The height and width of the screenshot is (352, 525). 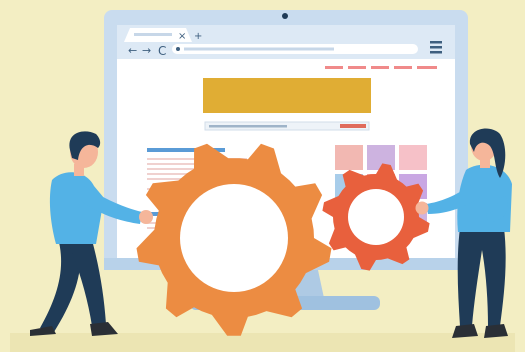 I want to click on back-arrow-icon: ←, so click(x=132, y=50).